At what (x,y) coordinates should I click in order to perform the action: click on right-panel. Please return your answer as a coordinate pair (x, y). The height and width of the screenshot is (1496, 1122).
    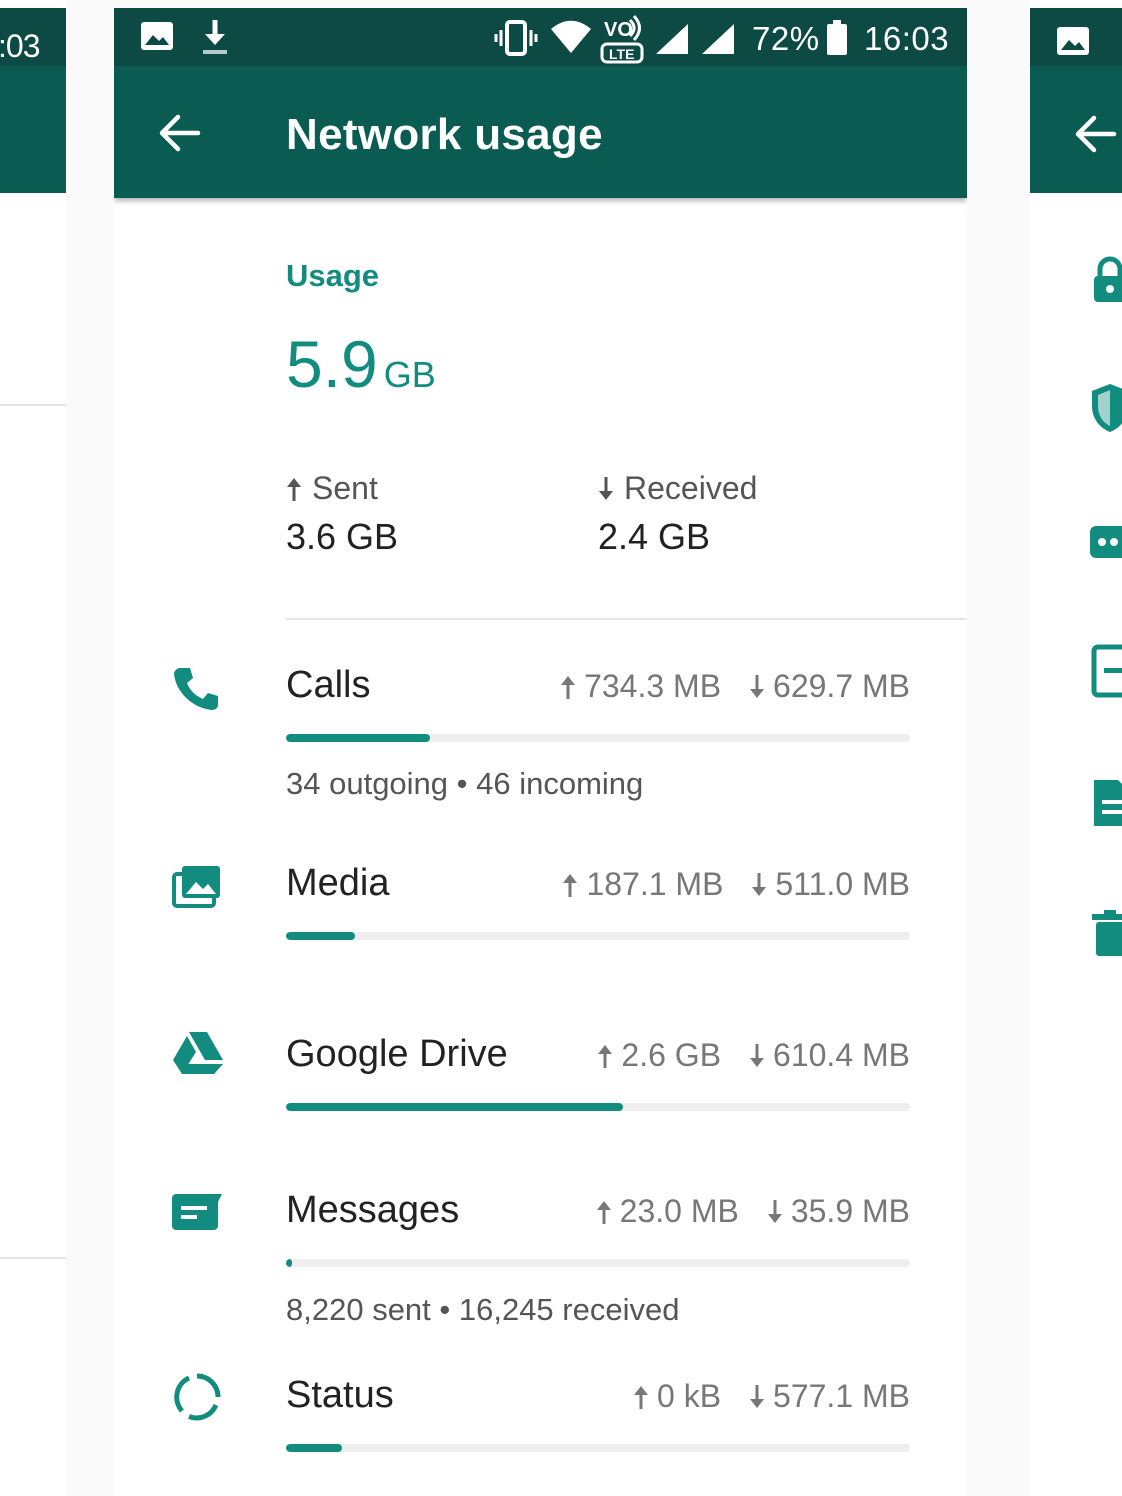
    Looking at the image, I should click on (1076, 748).